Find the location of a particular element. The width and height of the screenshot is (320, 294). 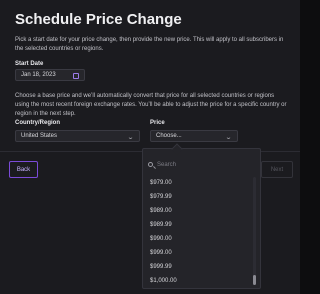

dropdown-scrollbar is located at coordinates (254, 231).